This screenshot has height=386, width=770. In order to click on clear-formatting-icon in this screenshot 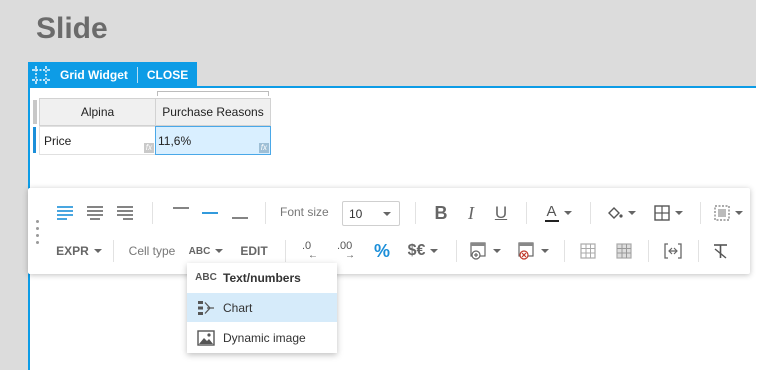, I will do `click(721, 251)`.